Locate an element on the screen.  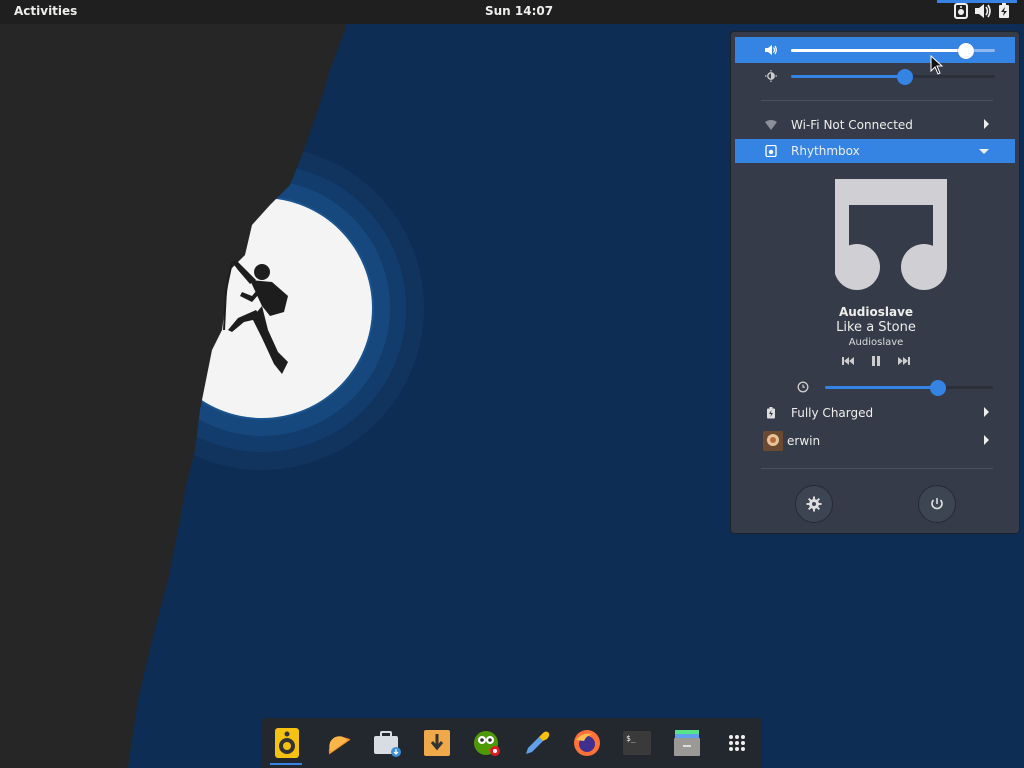
settings-button is located at coordinates (814, 504).